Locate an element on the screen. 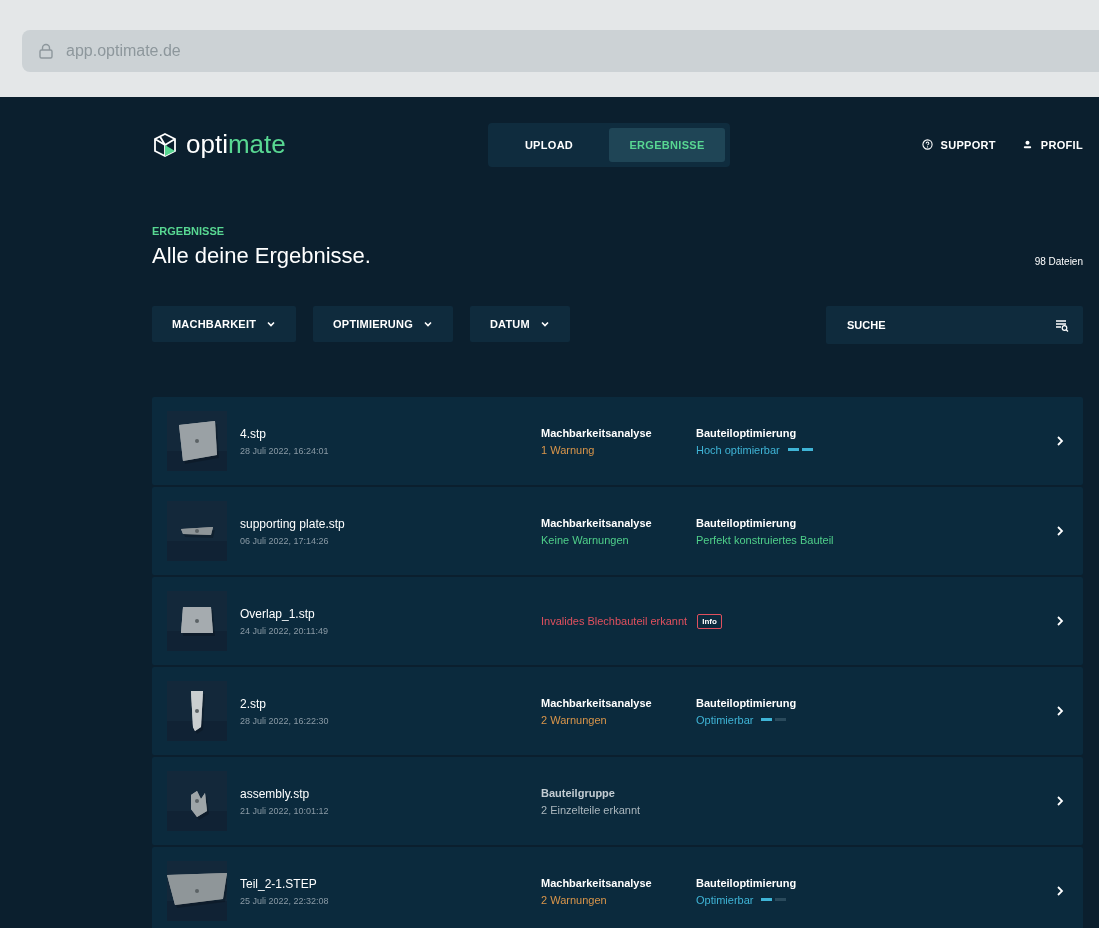 This screenshot has height=928, width=1099. logo-text: optimate is located at coordinates (236, 144).